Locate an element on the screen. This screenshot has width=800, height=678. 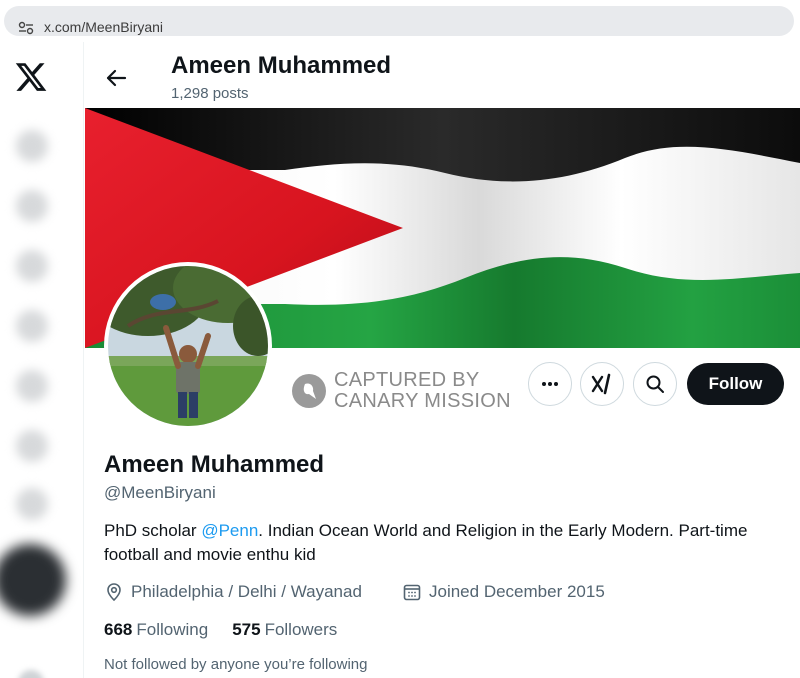
canary-mission-watermark: CAPTURED BY CANARY MISSION is located at coordinates (407, 391).